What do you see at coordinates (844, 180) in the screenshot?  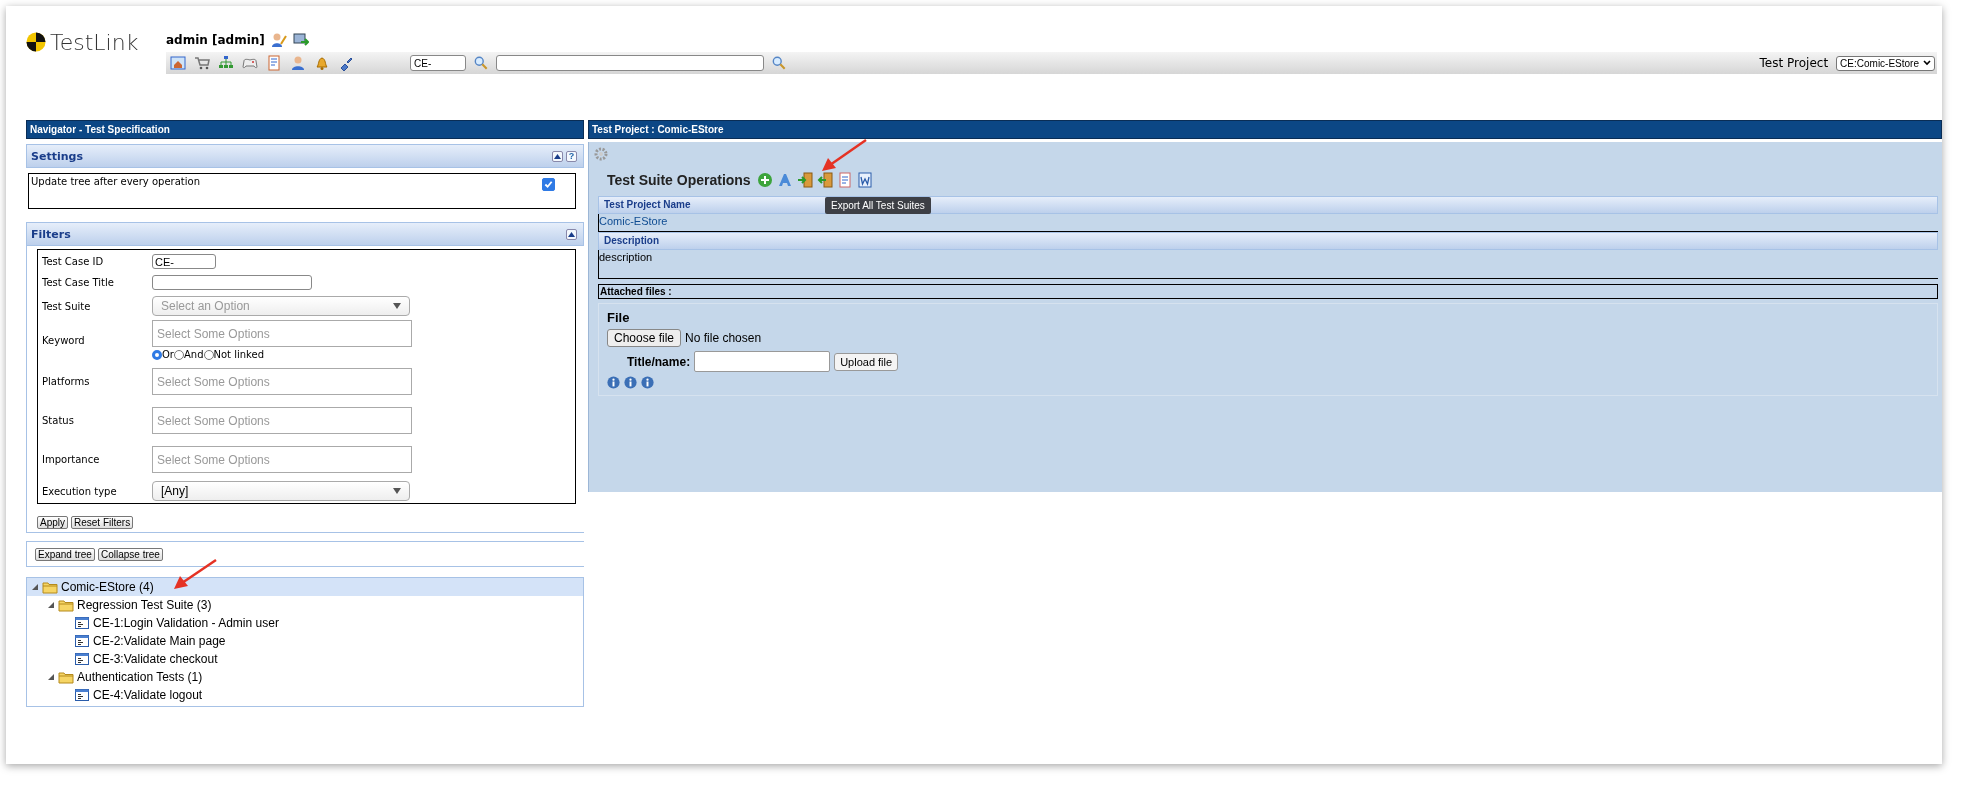 I see `report-icon` at bounding box center [844, 180].